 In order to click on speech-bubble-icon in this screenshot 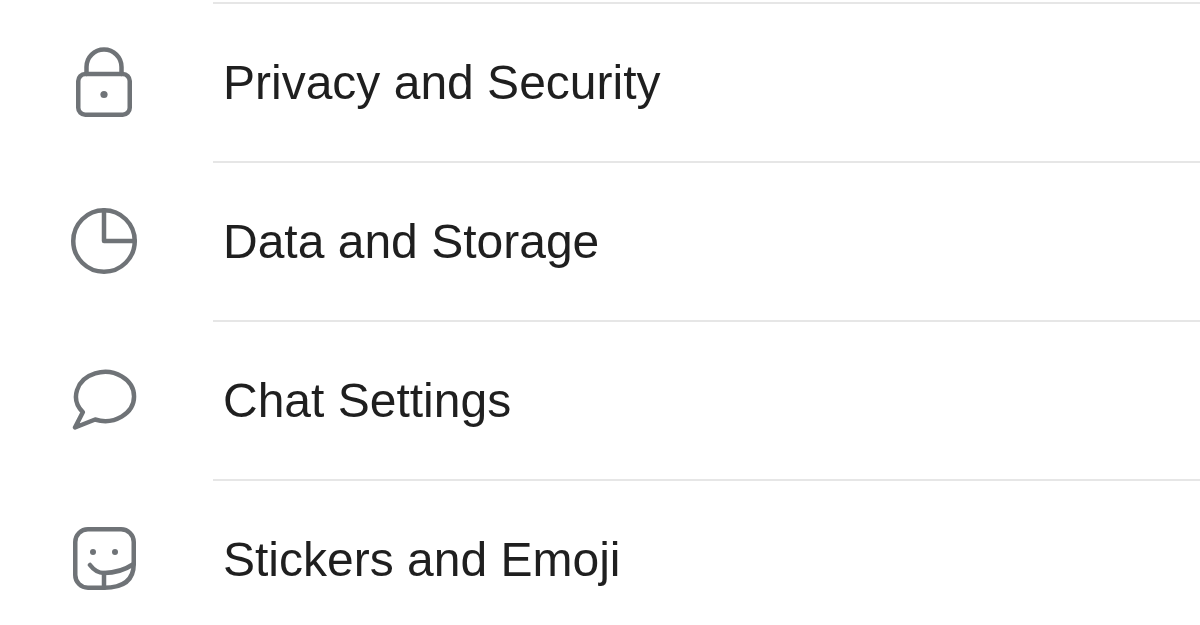, I will do `click(104, 399)`.